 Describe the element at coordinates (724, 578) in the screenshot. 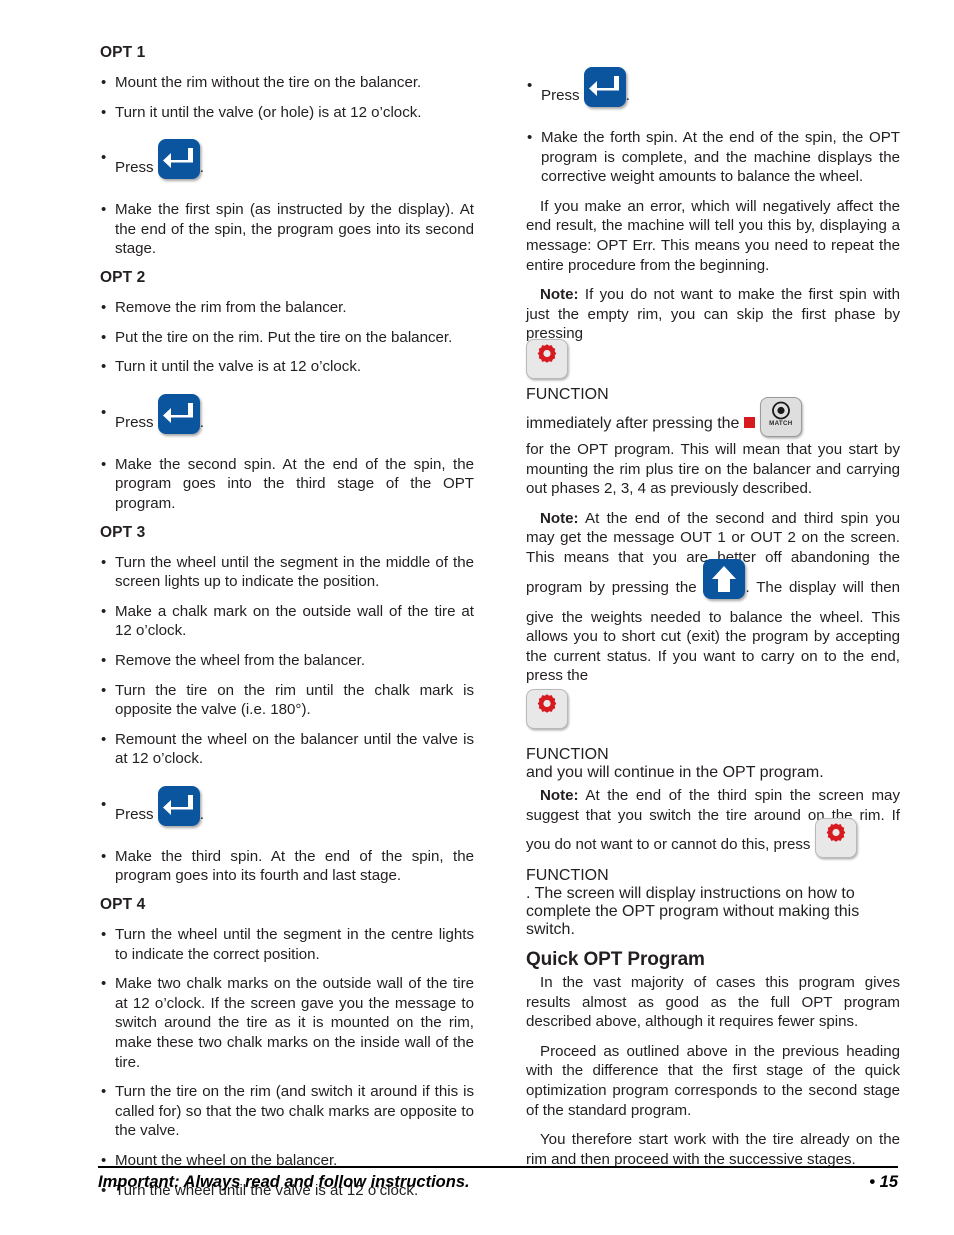

I see `up-arrow-key-icon` at that location.